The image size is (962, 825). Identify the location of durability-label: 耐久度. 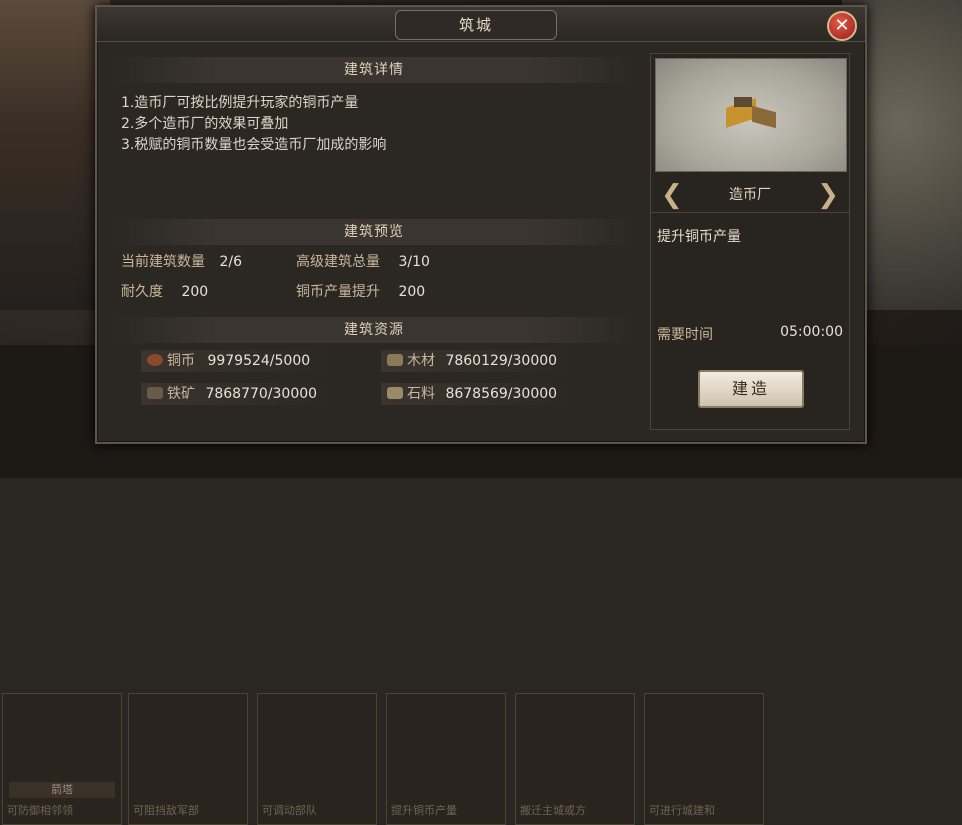
(142, 292).